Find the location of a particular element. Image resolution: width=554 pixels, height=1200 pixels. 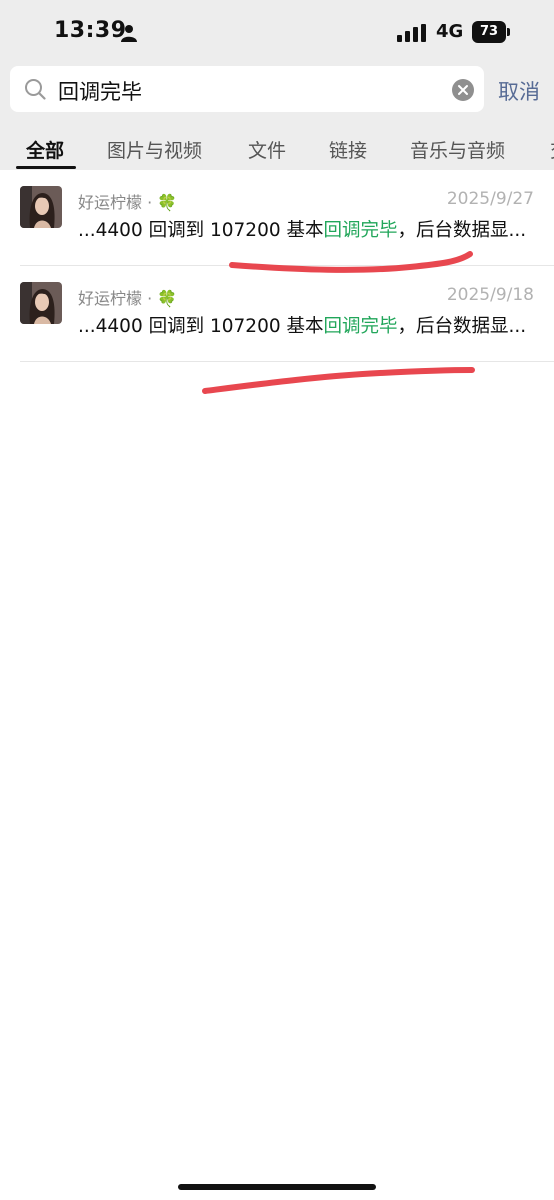

tab-music-audio: 音乐与音频 is located at coordinates (457, 149).